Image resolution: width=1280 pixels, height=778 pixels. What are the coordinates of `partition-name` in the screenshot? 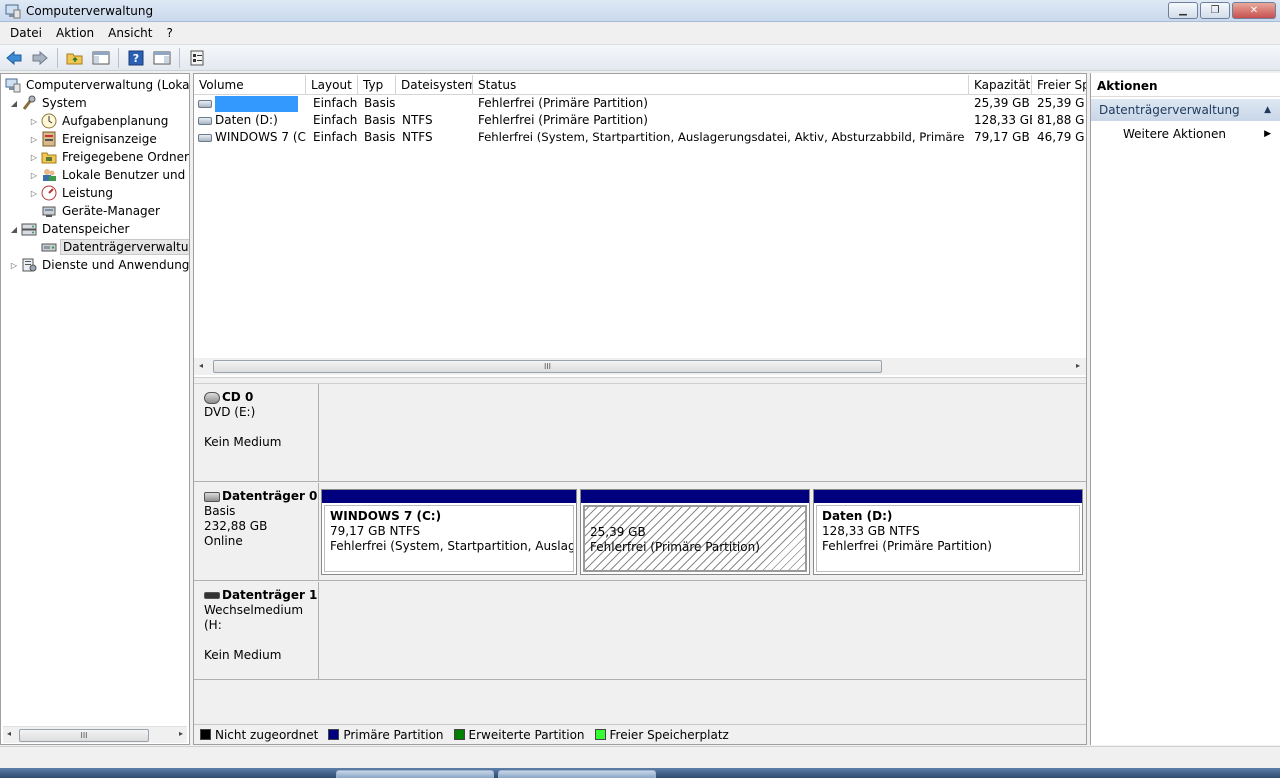 It's located at (695, 517).